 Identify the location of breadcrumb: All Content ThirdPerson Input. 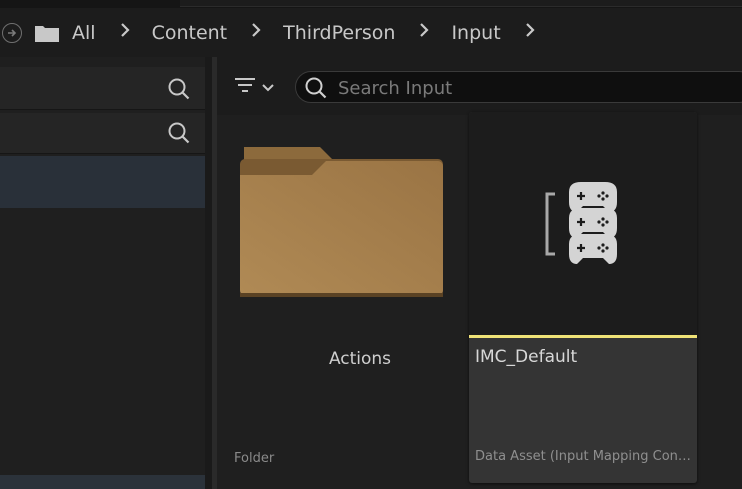
(371, 32).